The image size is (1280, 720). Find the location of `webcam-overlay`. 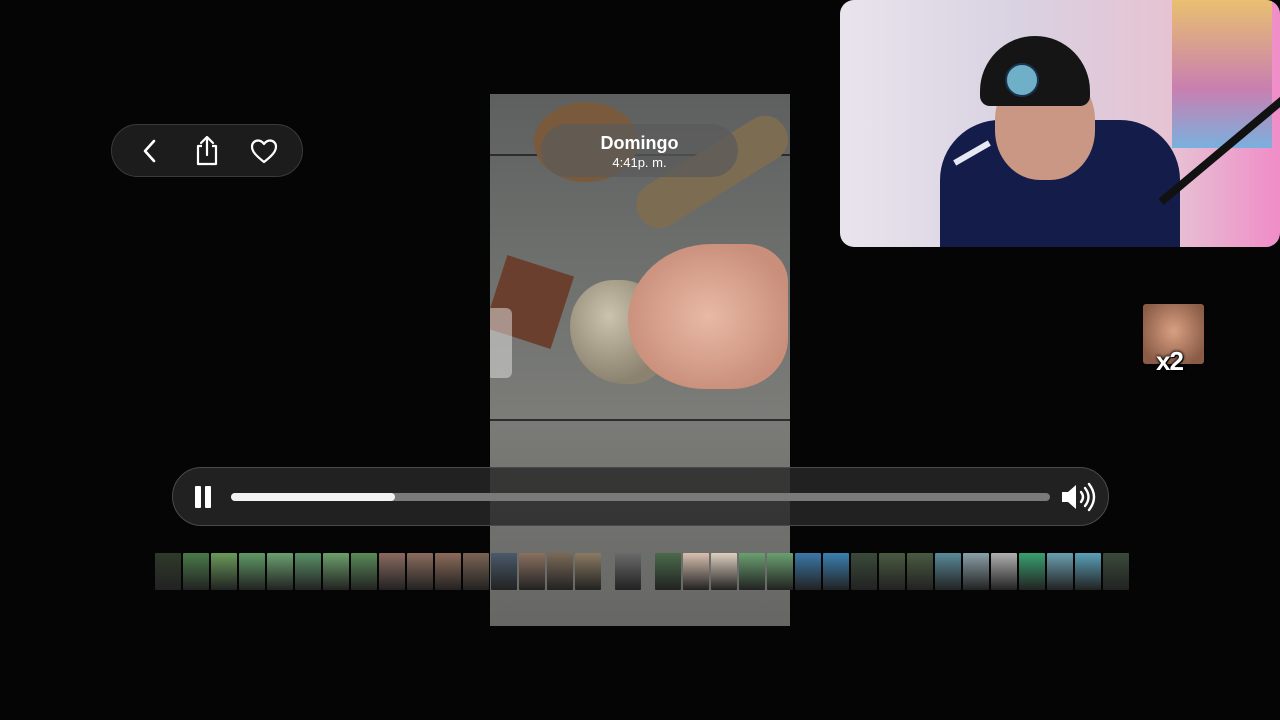

webcam-overlay is located at coordinates (1060, 123).